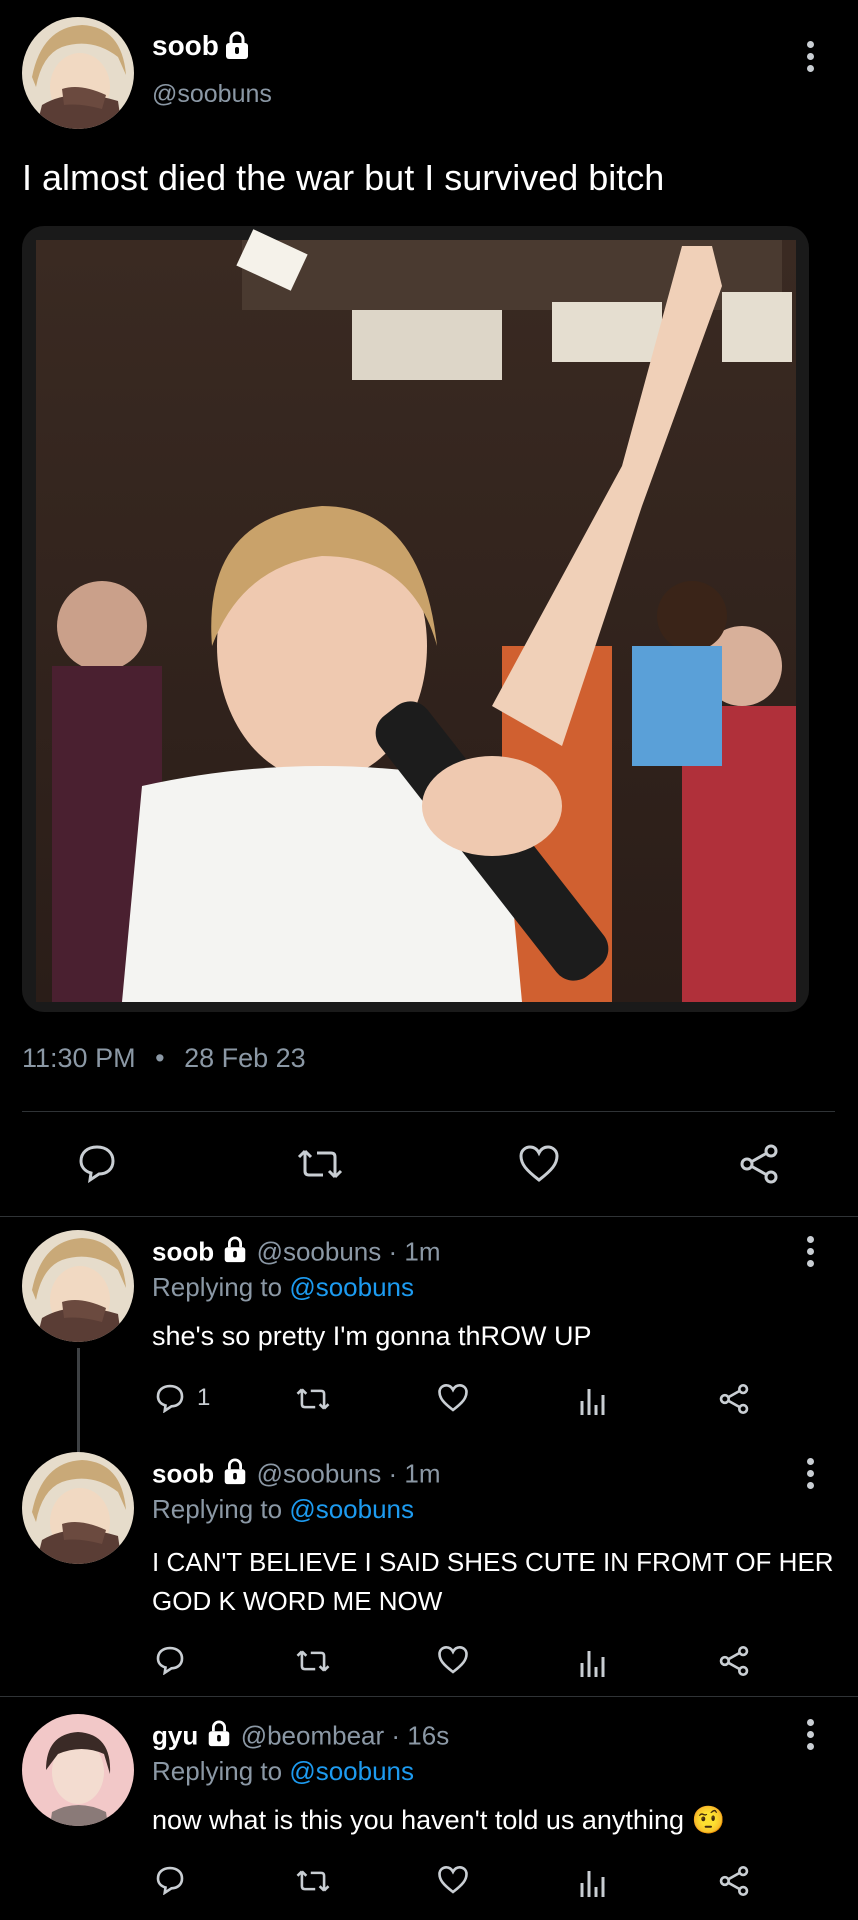 This screenshot has width=858, height=1920. Describe the element at coordinates (204, 1397) in the screenshot. I see `reply-count: 1` at that location.